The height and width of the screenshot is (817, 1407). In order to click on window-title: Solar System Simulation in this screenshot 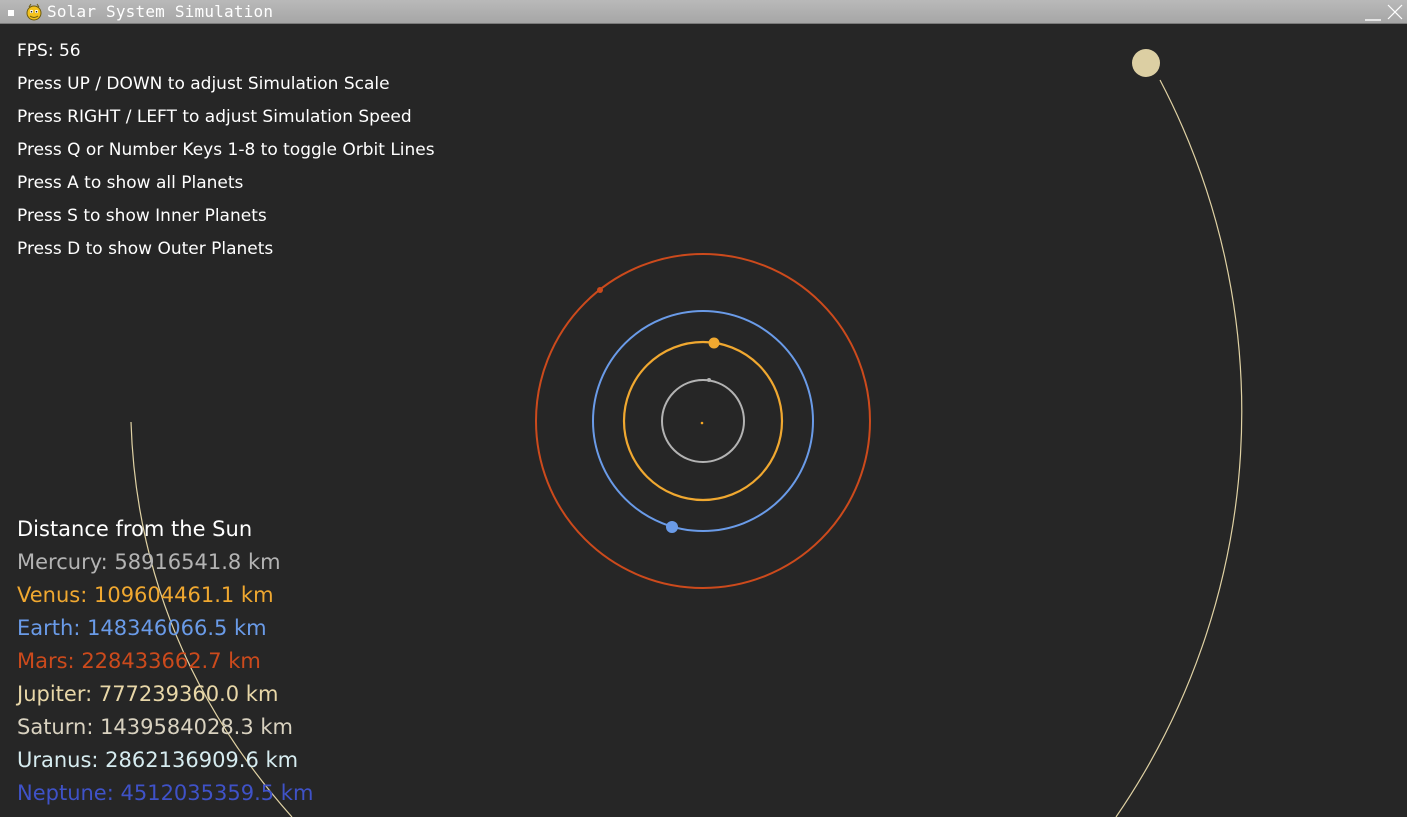, I will do `click(160, 11)`.